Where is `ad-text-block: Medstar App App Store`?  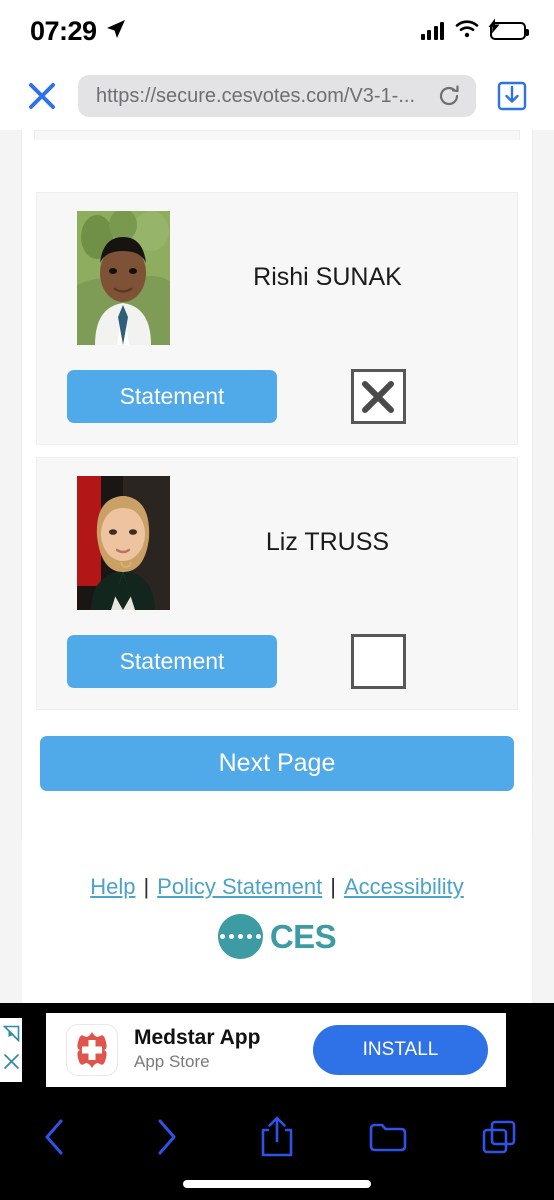
ad-text-block: Medstar App App Store is located at coordinates (197, 1049).